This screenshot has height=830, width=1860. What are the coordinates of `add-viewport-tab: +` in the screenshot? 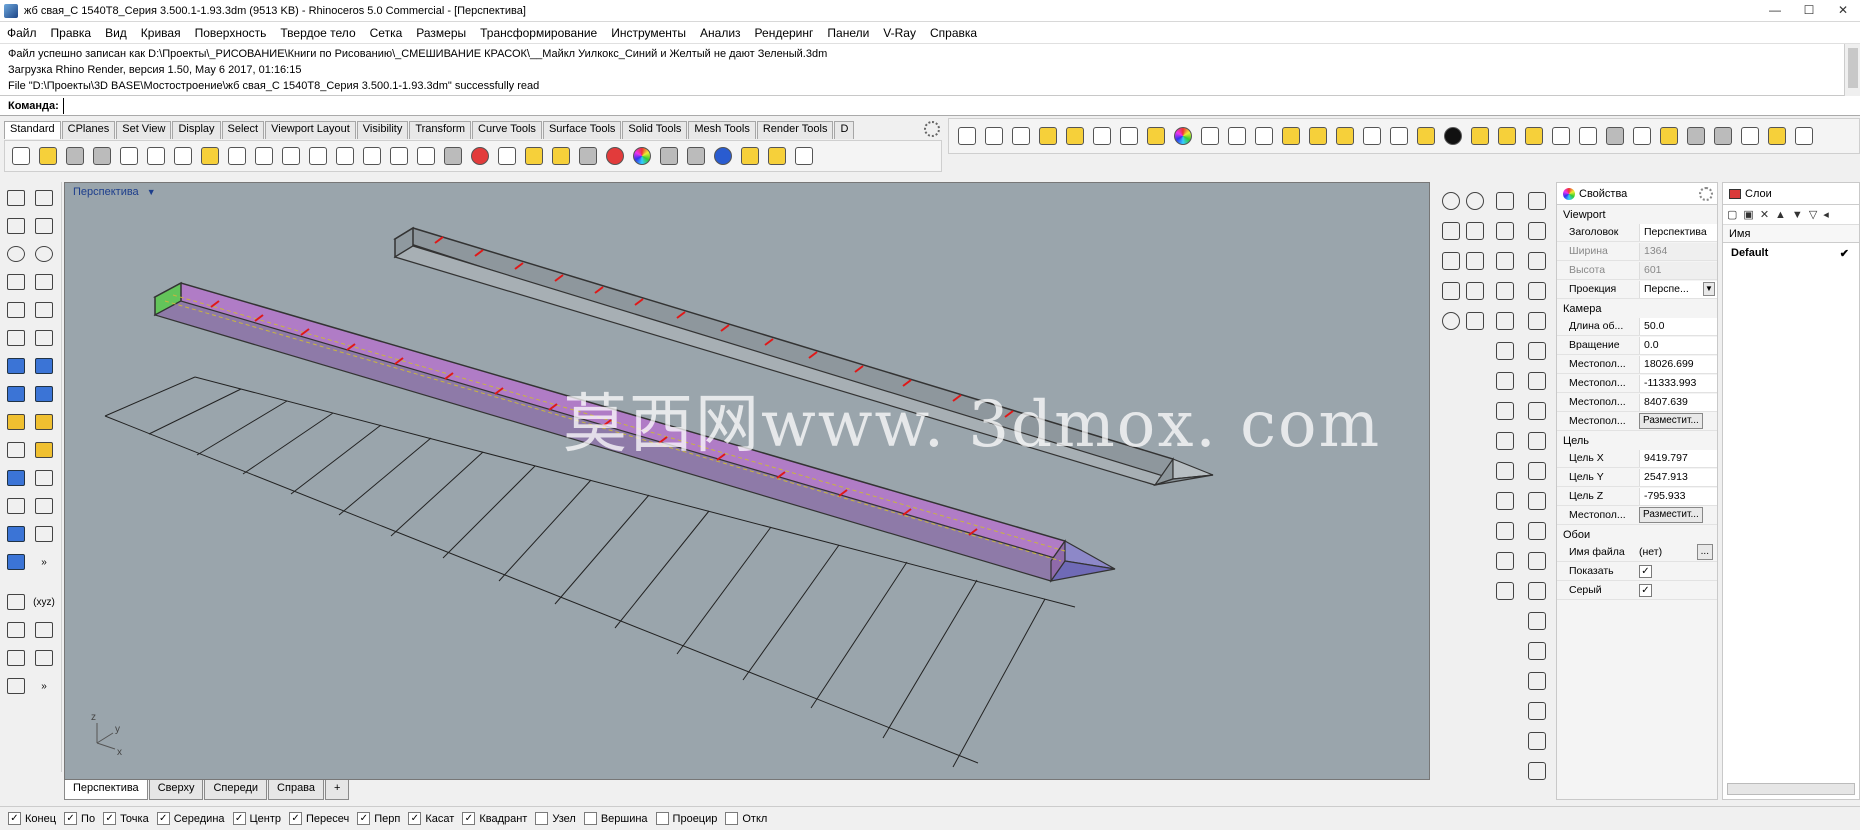 It's located at (337, 790).